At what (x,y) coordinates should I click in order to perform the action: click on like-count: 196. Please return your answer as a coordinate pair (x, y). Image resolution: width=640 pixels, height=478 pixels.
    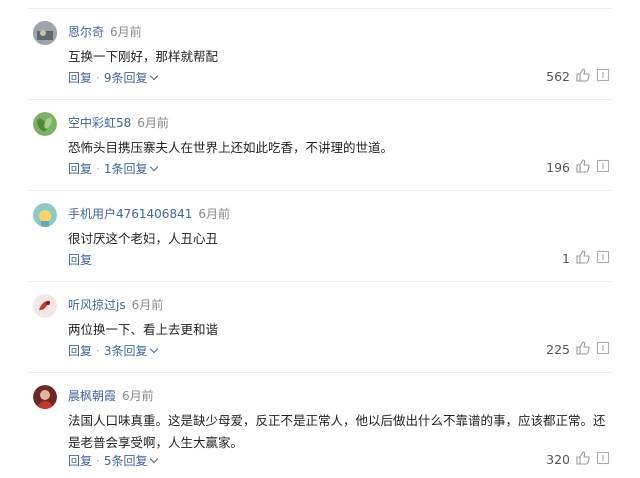
    Looking at the image, I should click on (558, 167).